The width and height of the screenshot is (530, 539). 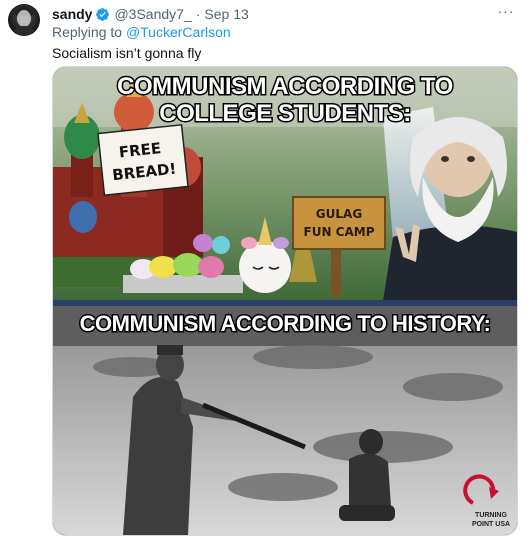 I want to click on replying-to-link: @TuckerCarlson, so click(x=178, y=32).